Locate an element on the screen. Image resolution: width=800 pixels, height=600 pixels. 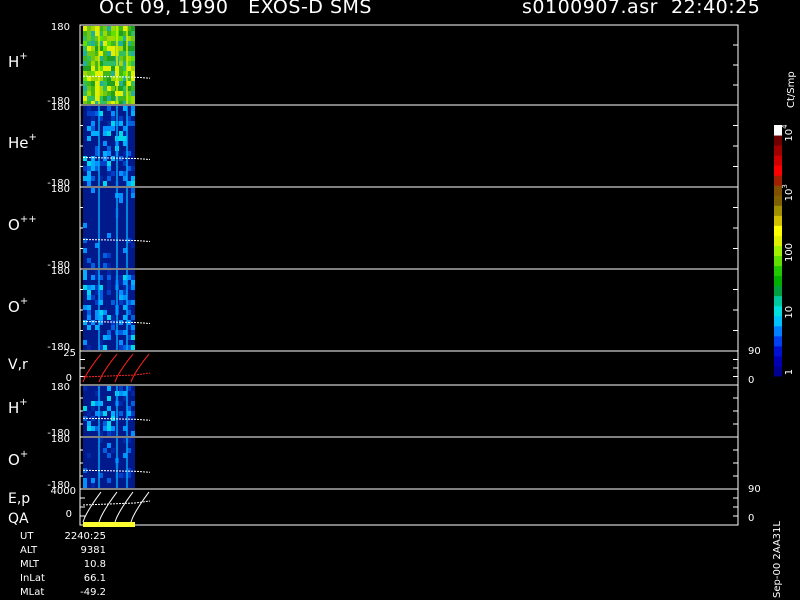
panel-8-qa-bar is located at coordinates (109, 524).